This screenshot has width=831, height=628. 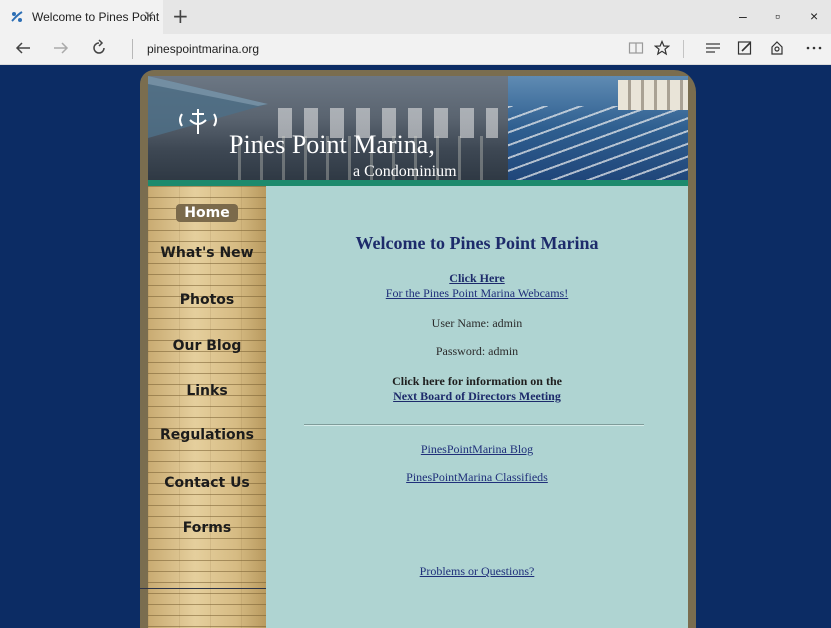 What do you see at coordinates (405, 171) in the screenshot?
I see `site-subtitle: a Condominium` at bounding box center [405, 171].